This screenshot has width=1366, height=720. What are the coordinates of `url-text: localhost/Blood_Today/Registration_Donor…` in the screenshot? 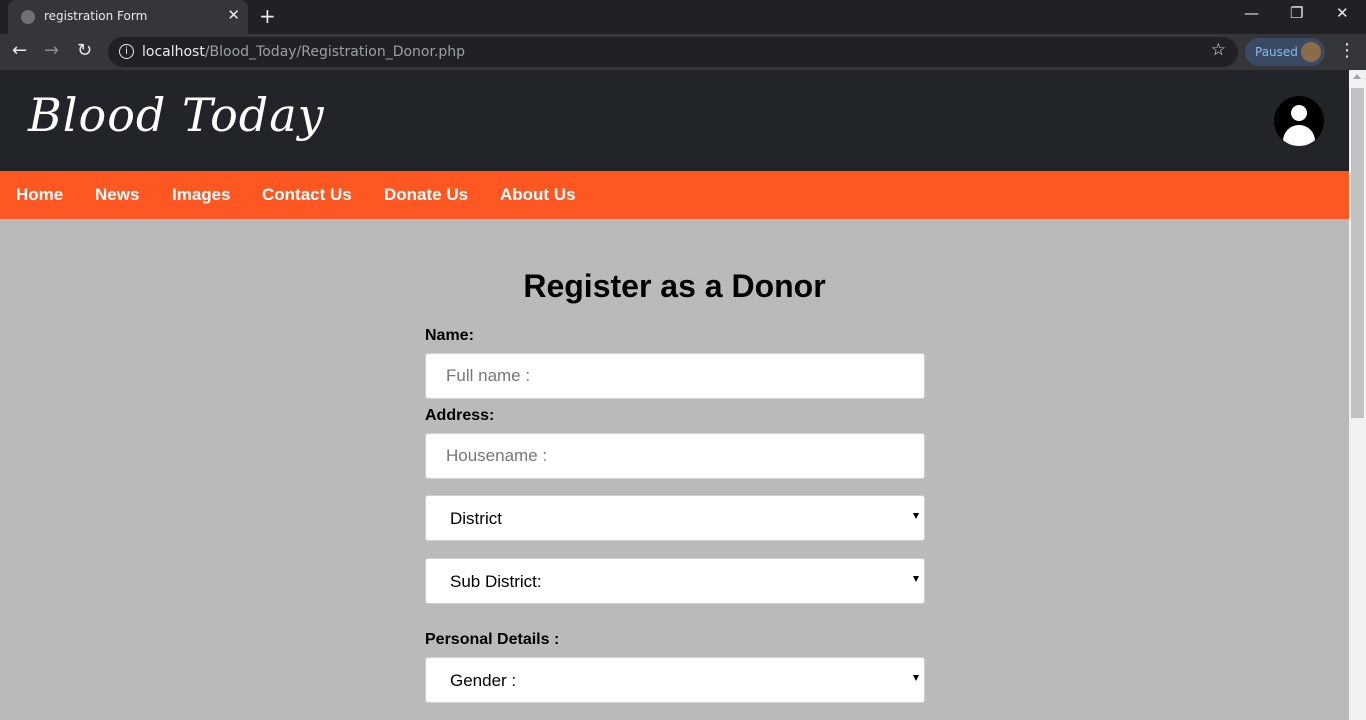 It's located at (303, 52).